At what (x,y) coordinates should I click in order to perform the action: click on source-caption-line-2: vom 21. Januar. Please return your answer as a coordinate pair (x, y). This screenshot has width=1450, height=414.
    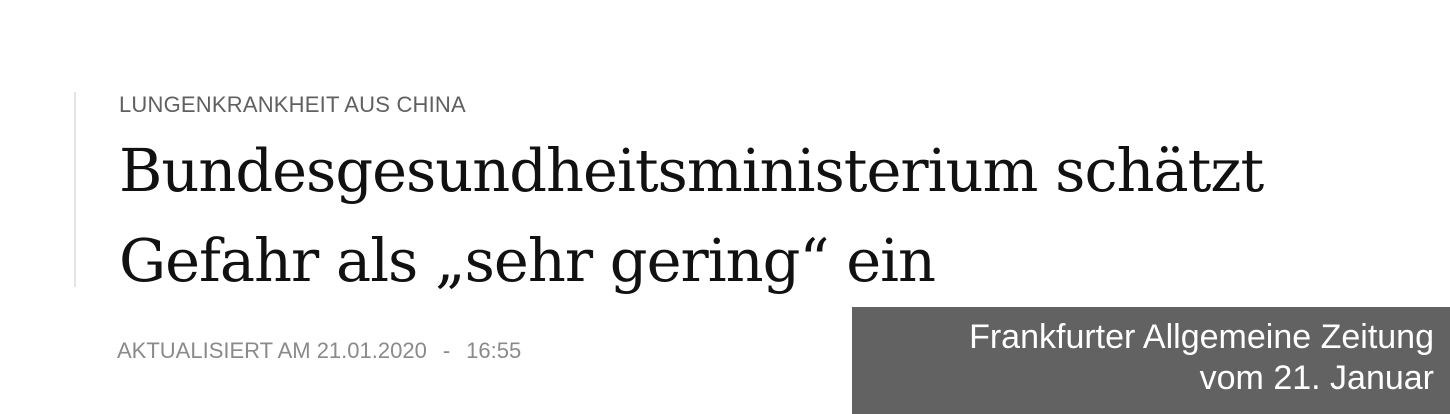
    Looking at the image, I should click on (1316, 378).